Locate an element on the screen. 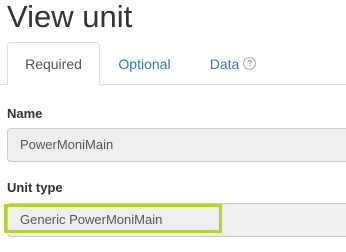  name-field: PowerMoniMain is located at coordinates (176, 145).